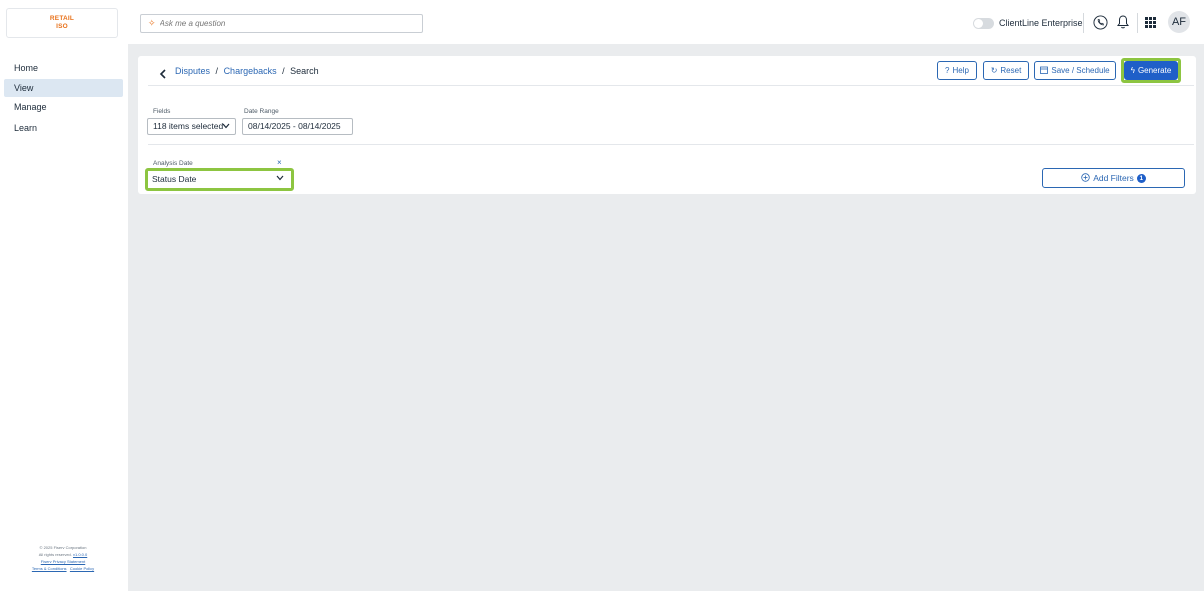  What do you see at coordinates (1151, 70) in the screenshot?
I see `generate-highlight` at bounding box center [1151, 70].